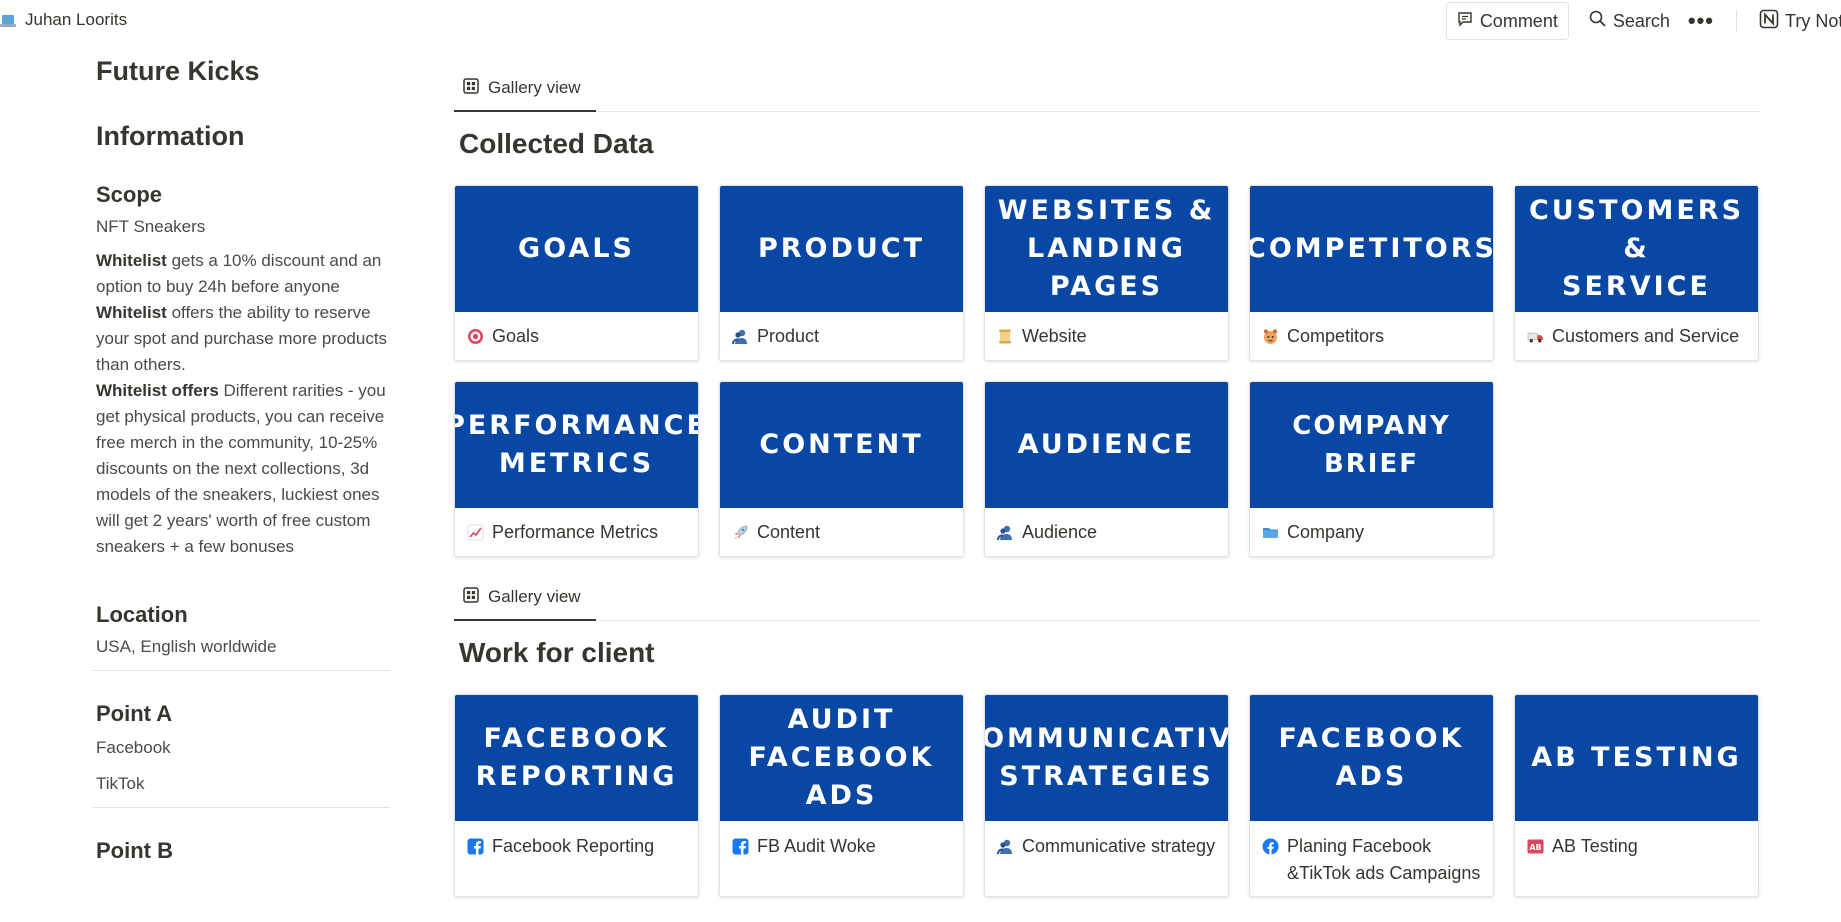 This screenshot has height=922, width=1841. Describe the element at coordinates (516, 335) in the screenshot. I see `card-title: Goals` at that location.